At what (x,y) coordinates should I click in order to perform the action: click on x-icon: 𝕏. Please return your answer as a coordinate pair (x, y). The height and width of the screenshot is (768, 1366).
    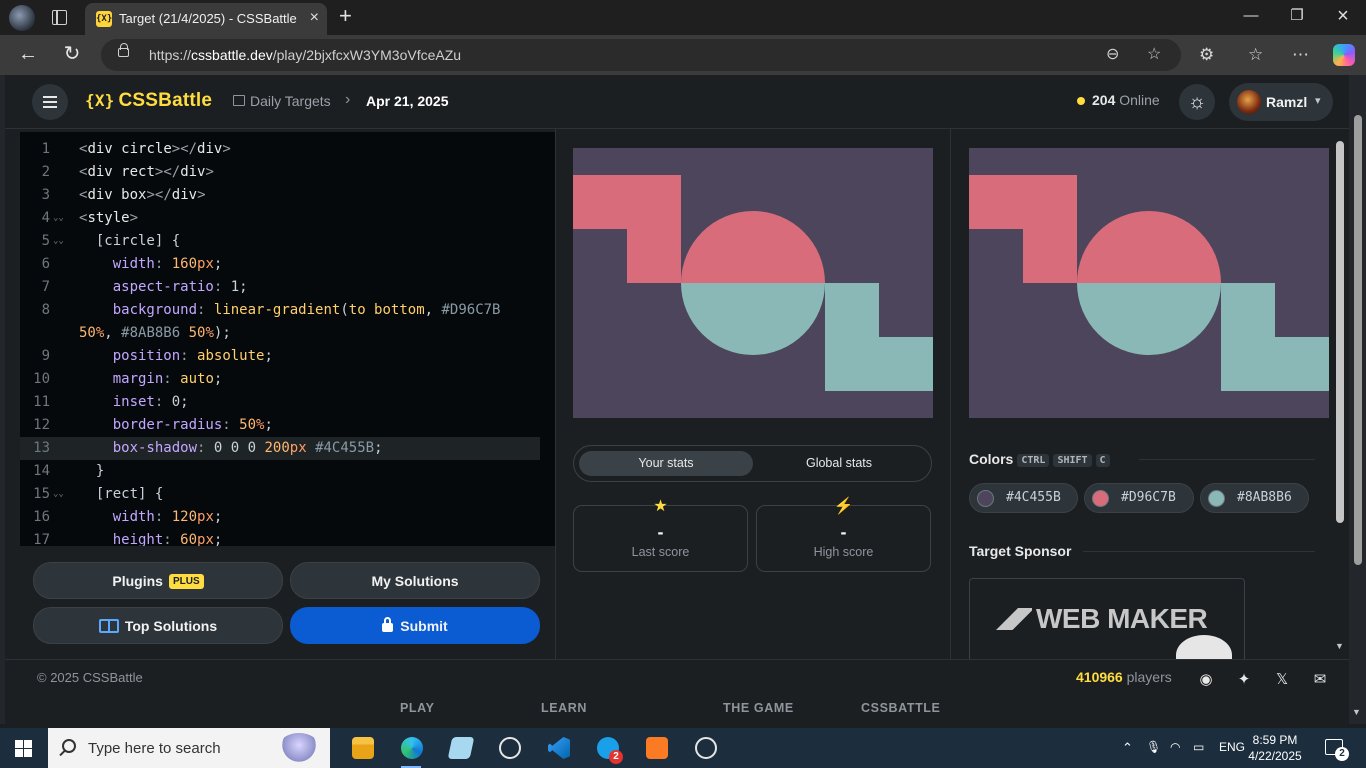
    Looking at the image, I should click on (1282, 679).